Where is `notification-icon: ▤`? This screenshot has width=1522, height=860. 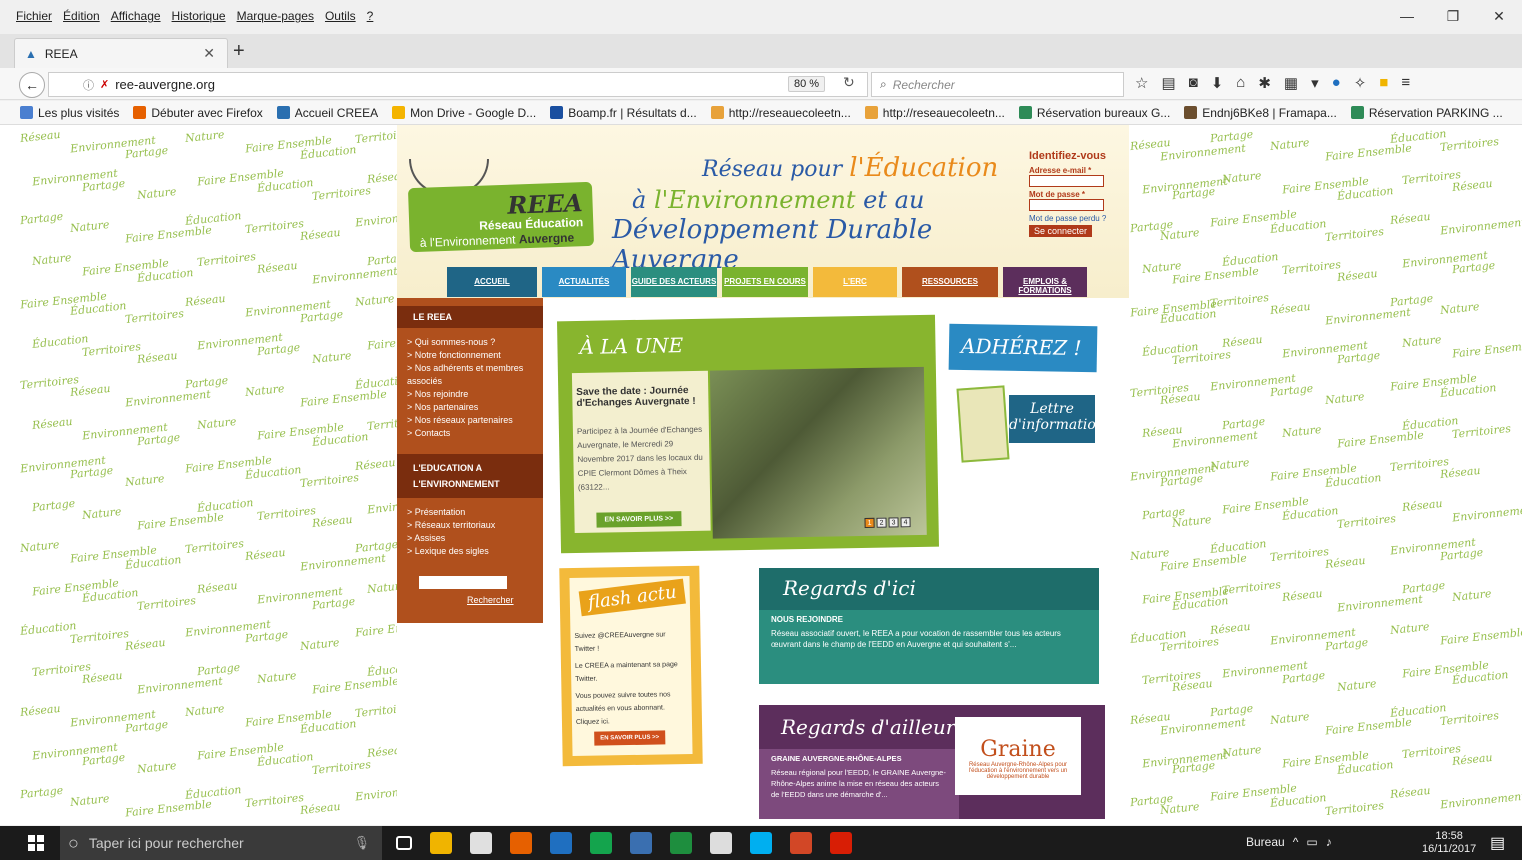 notification-icon: ▤ is located at coordinates (1497, 843).